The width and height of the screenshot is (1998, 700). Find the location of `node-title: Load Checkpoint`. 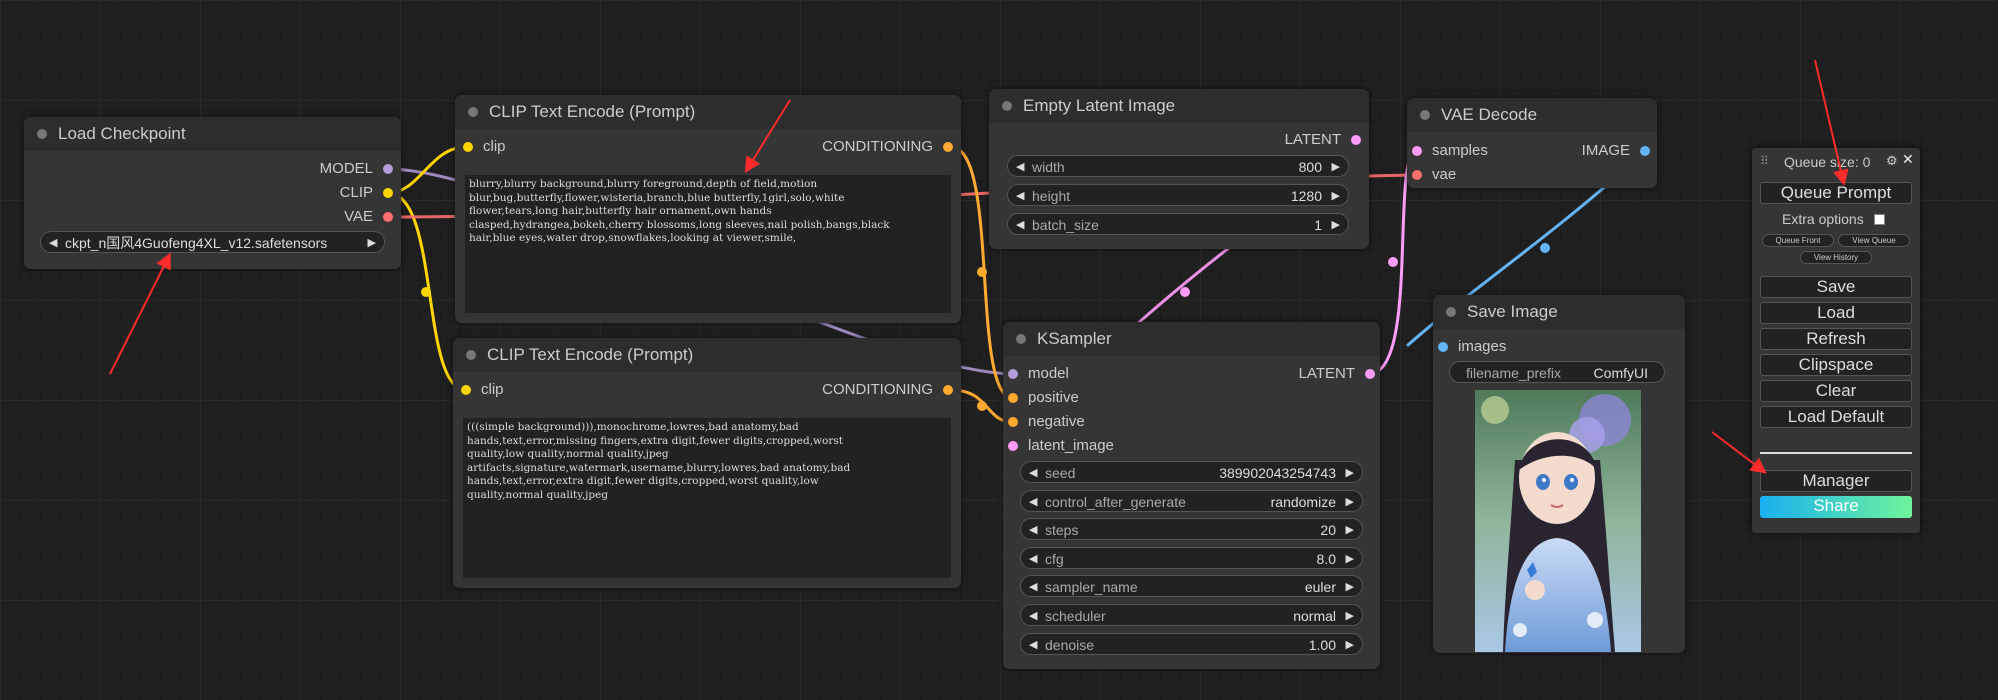

node-title: Load Checkpoint is located at coordinates (212, 134).